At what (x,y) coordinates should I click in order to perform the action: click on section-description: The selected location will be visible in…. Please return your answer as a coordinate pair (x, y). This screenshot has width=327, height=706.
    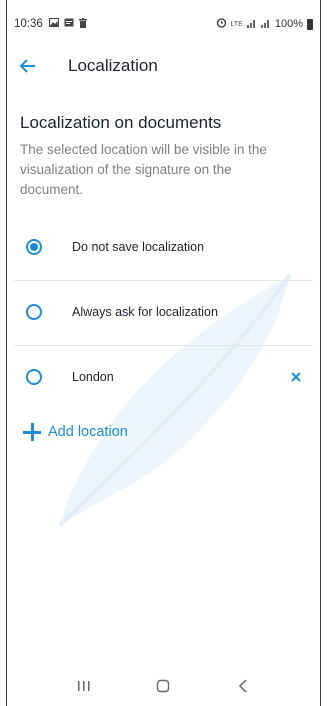
    Looking at the image, I should click on (143, 169).